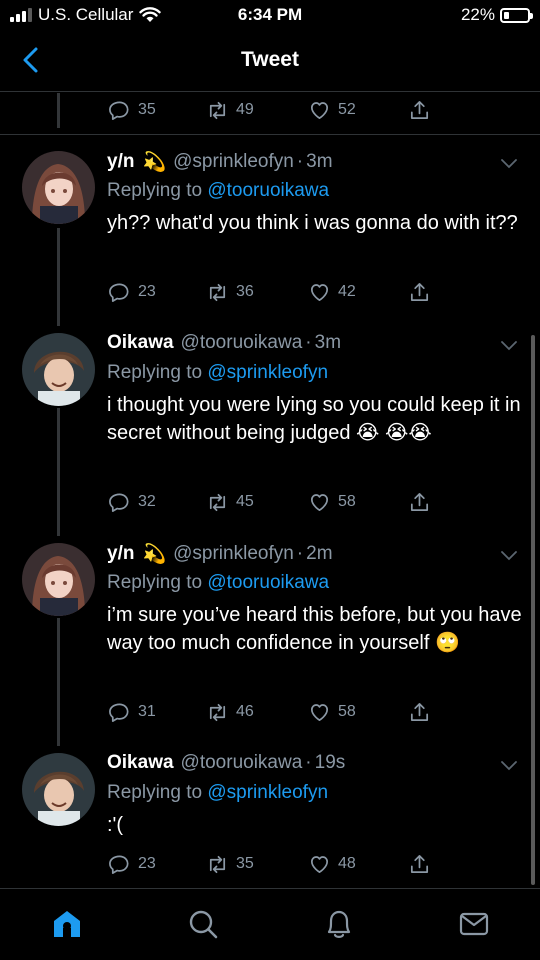 This screenshot has width=540, height=960. Describe the element at coordinates (132, 712) in the screenshot. I see `reply-button: 31` at that location.